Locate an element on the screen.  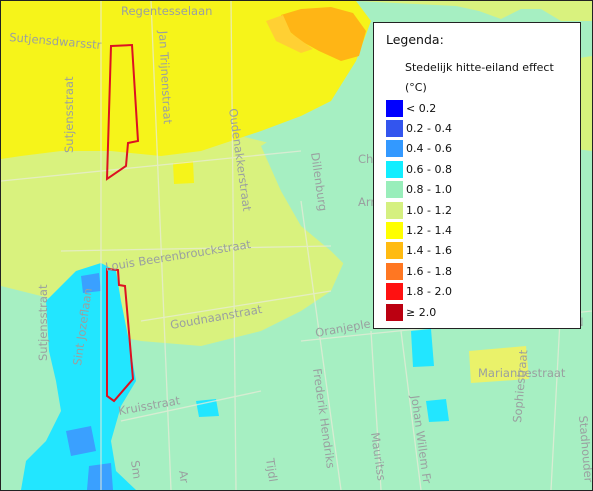
legend-item: 0.4 - 0.6 is located at coordinates (419, 149).